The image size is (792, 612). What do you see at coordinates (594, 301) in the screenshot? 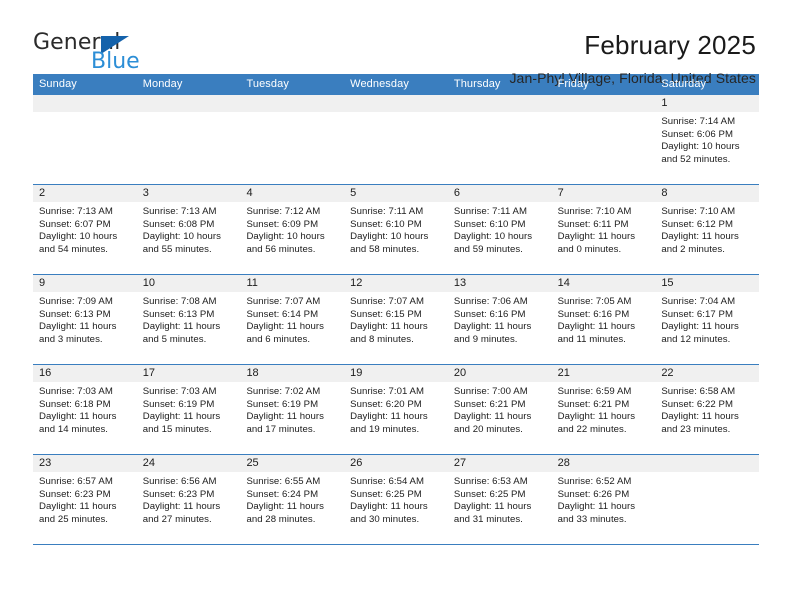
I see `sunrise-text: Sunrise: 7:05 AM` at bounding box center [594, 301].